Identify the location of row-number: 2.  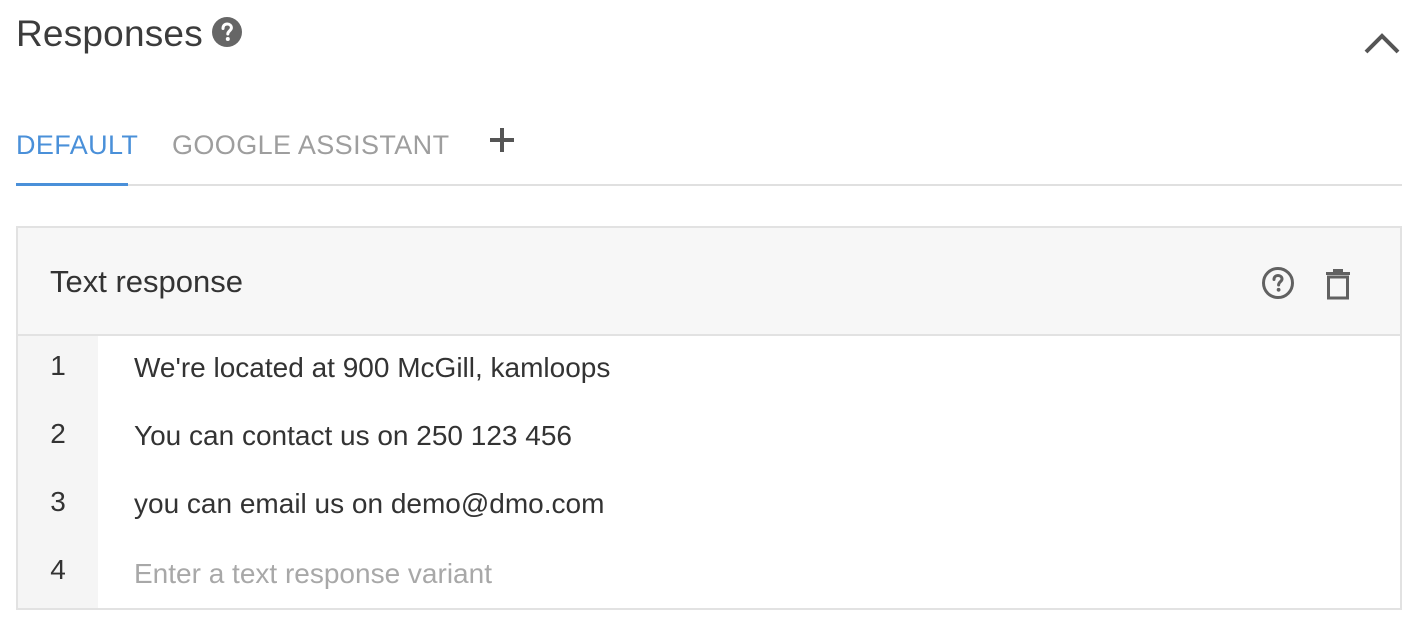
(58, 433).